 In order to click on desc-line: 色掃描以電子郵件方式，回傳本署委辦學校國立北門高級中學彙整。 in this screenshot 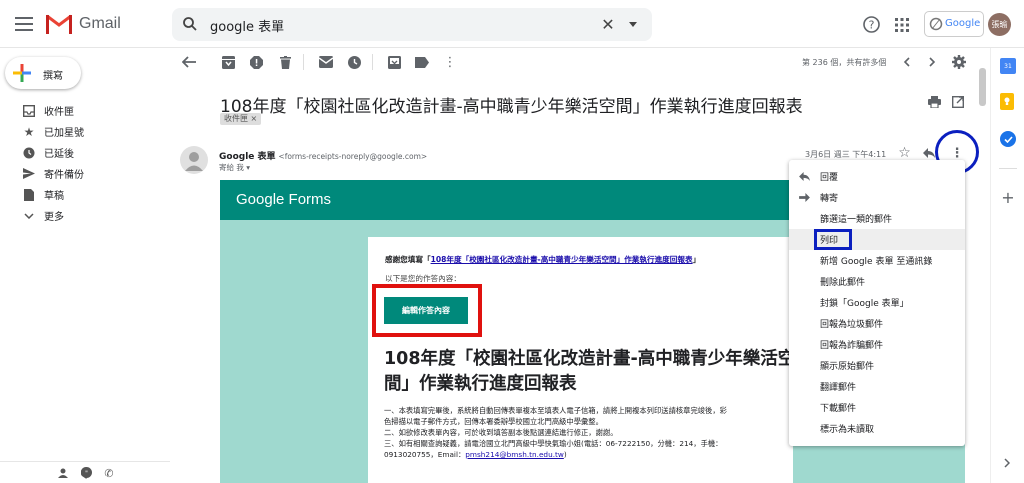, I will do `click(493, 421)`.